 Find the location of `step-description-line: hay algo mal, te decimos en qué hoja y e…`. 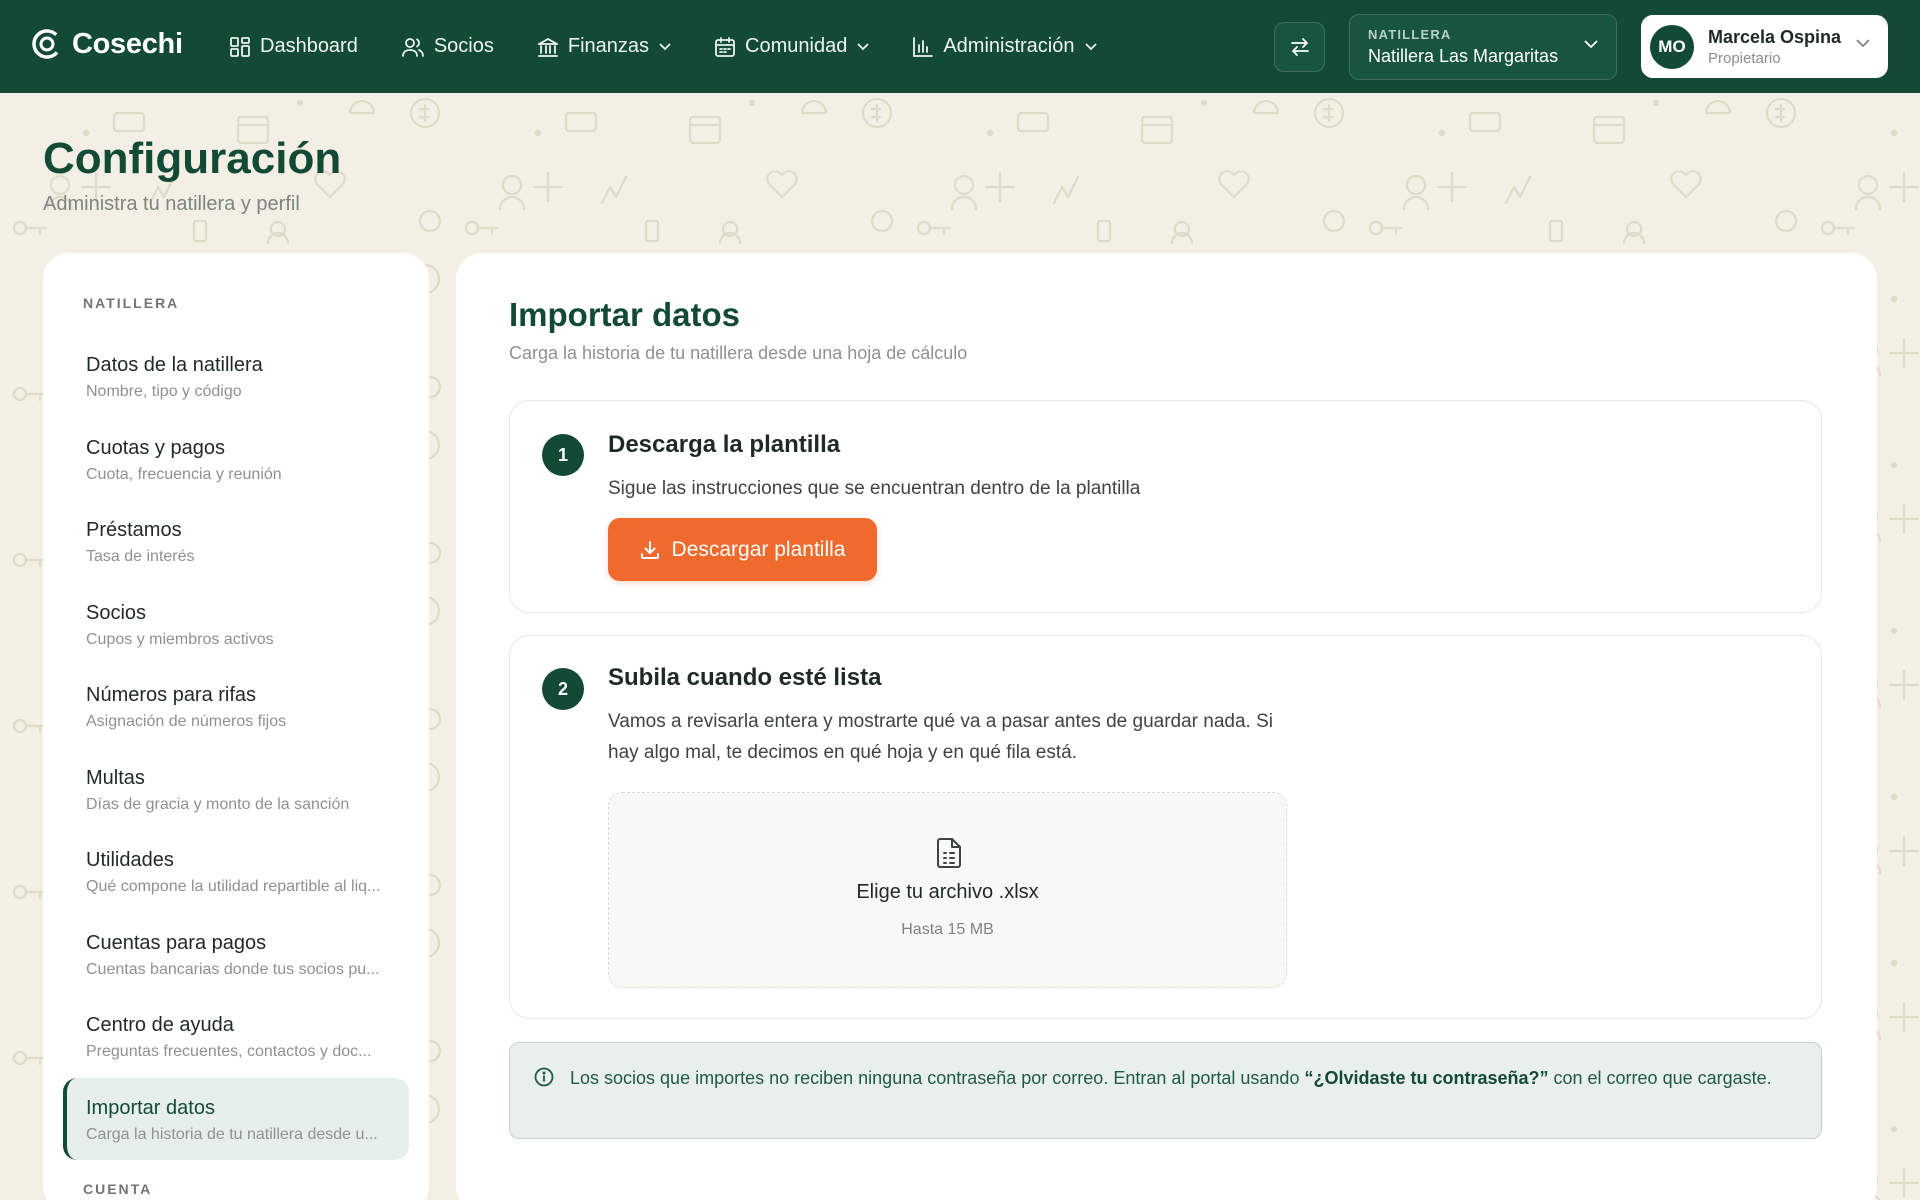

step-description-line: hay algo mal, te decimos en qué hoja y e… is located at coordinates (842, 752).